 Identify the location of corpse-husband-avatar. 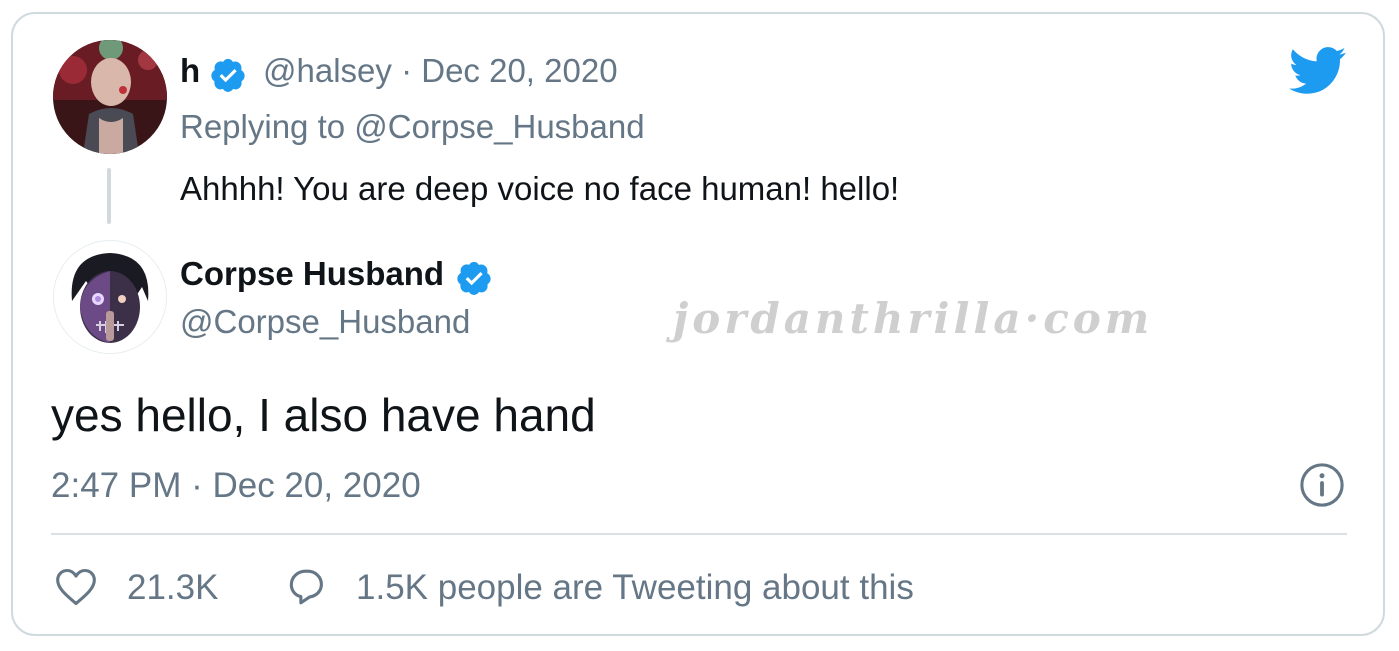
(110, 297).